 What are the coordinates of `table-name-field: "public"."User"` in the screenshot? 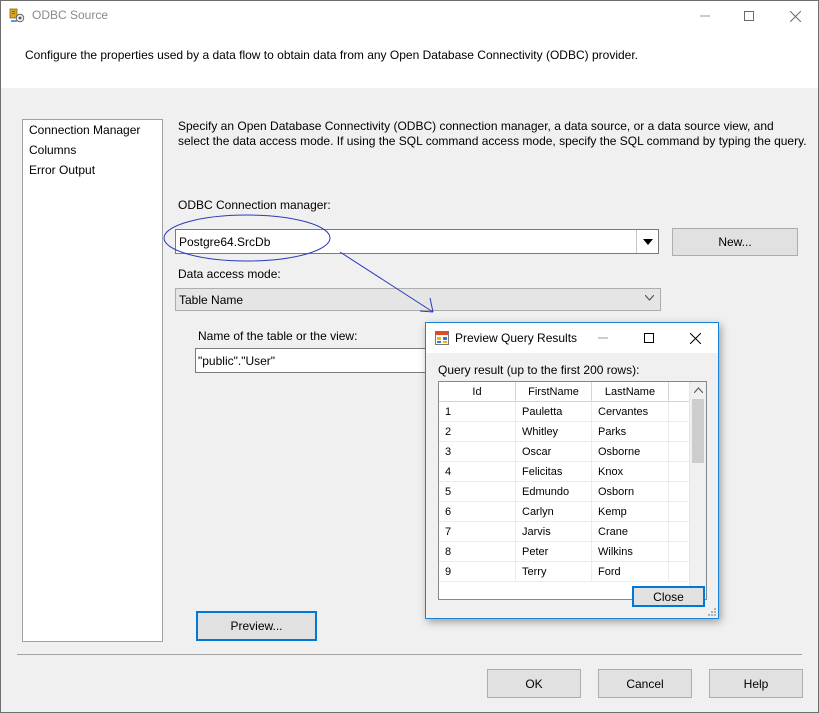 It's located at (325, 360).